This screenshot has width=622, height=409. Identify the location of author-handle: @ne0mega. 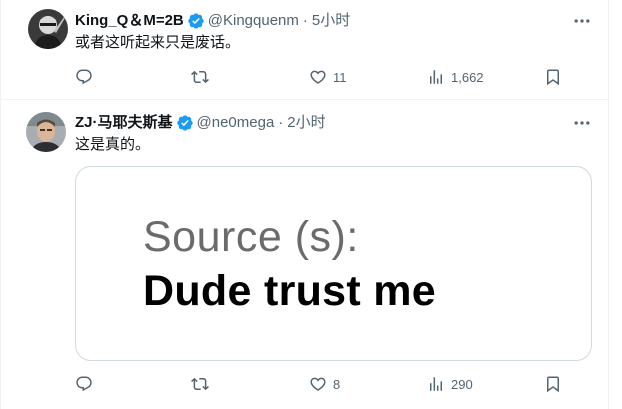
(236, 123).